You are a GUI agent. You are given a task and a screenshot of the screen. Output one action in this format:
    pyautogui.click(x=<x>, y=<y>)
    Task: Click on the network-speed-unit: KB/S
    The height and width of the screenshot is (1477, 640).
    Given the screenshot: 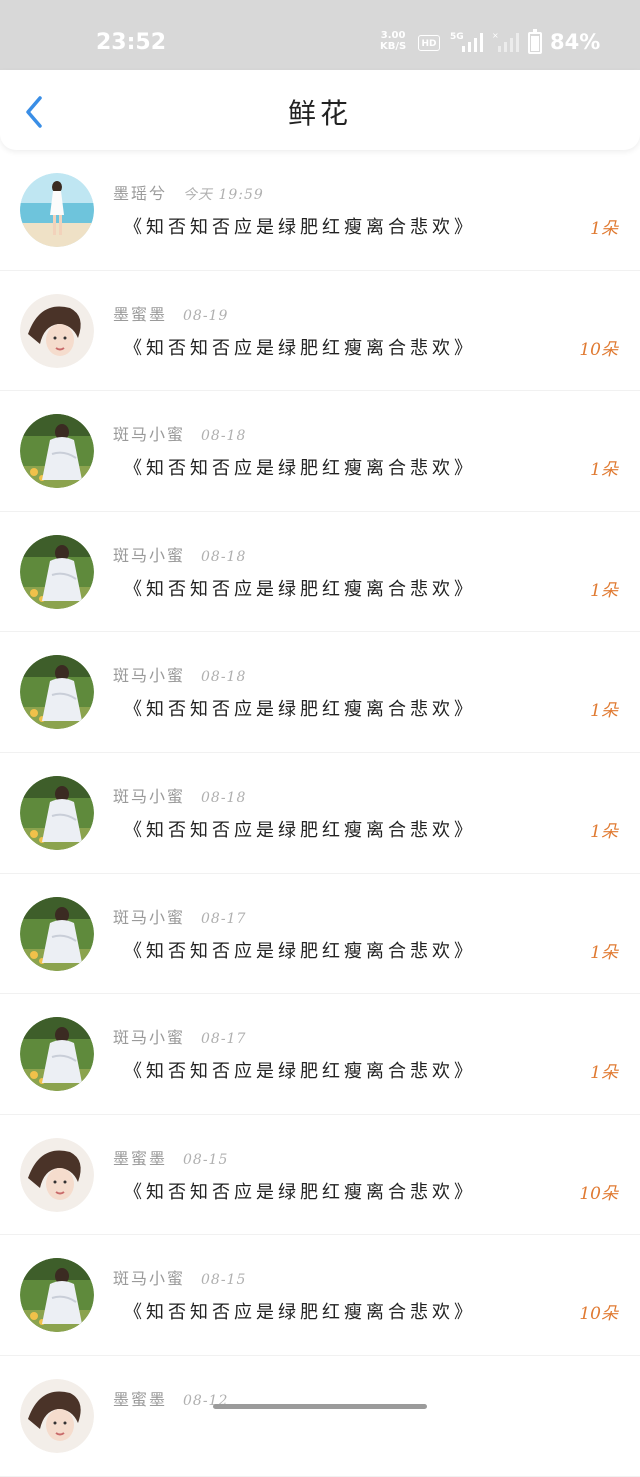 What is the action you would take?
    pyautogui.click(x=393, y=46)
    